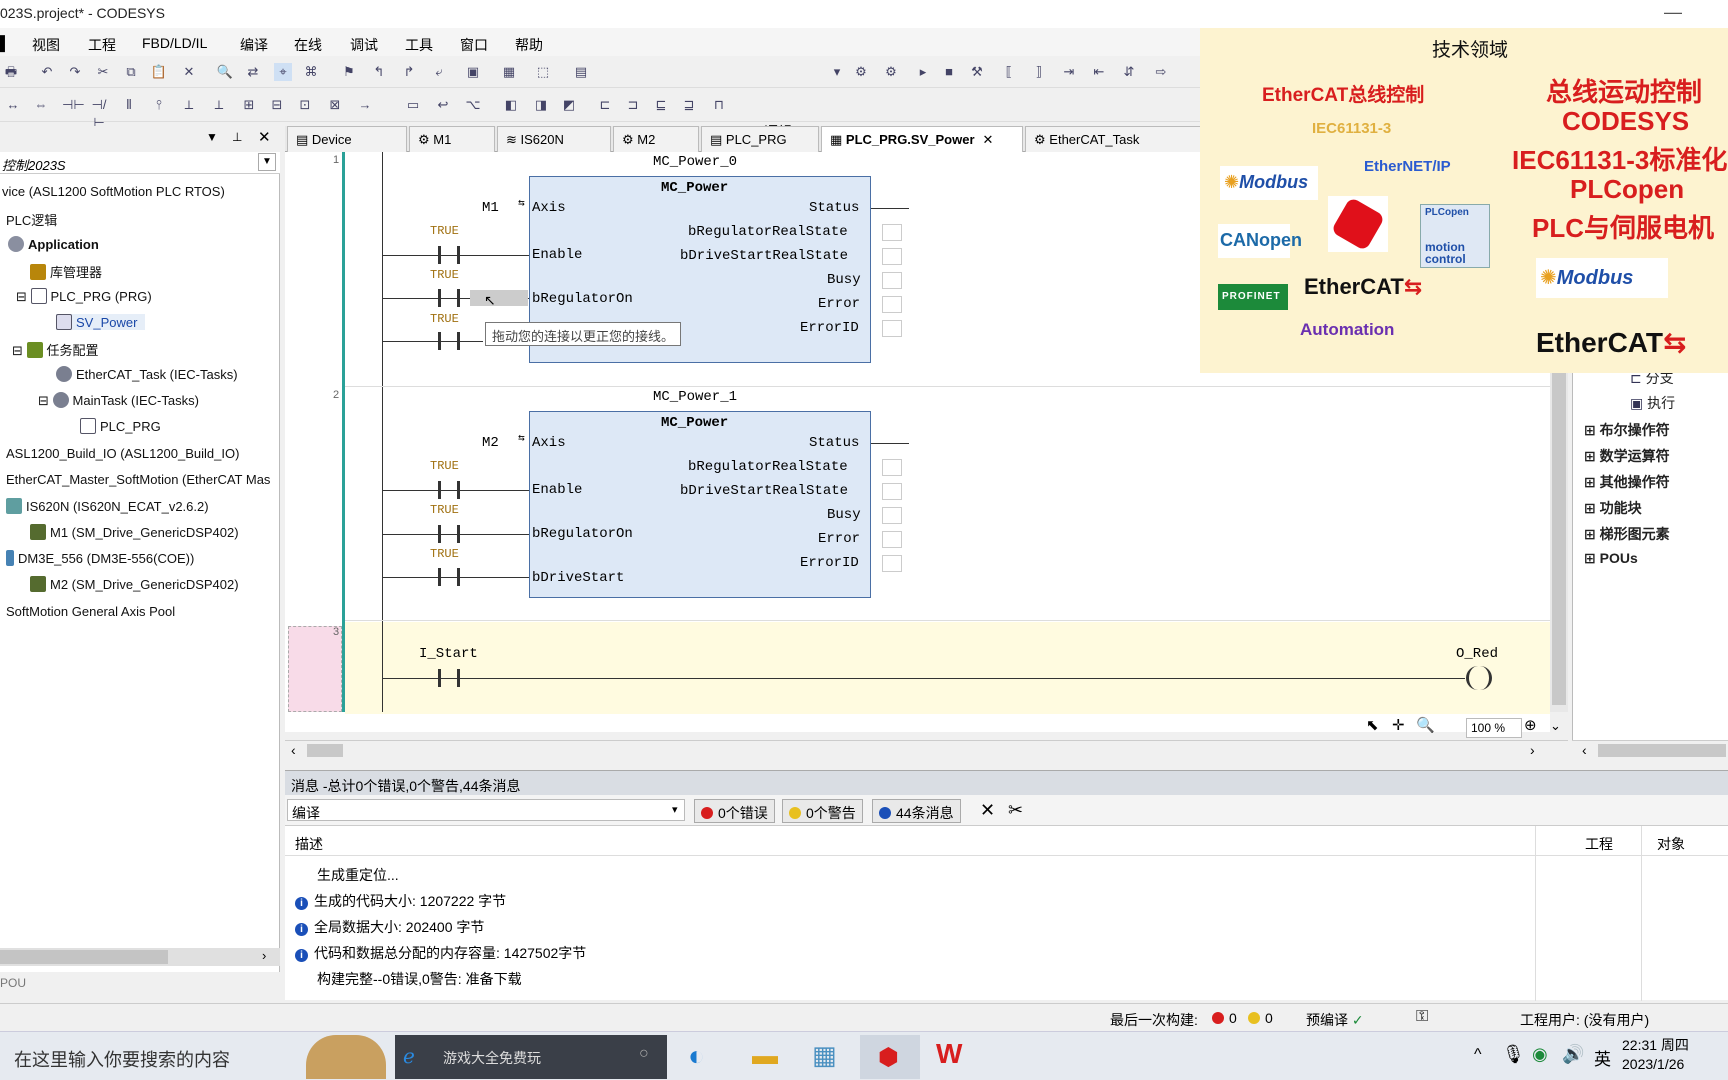  I want to click on menu-debug: 调试, so click(364, 45).